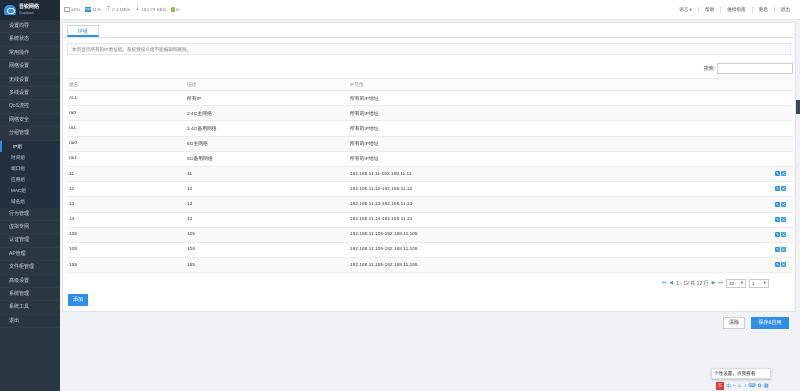  What do you see at coordinates (266, 189) in the screenshot?
I see `cell-description: 12` at bounding box center [266, 189].